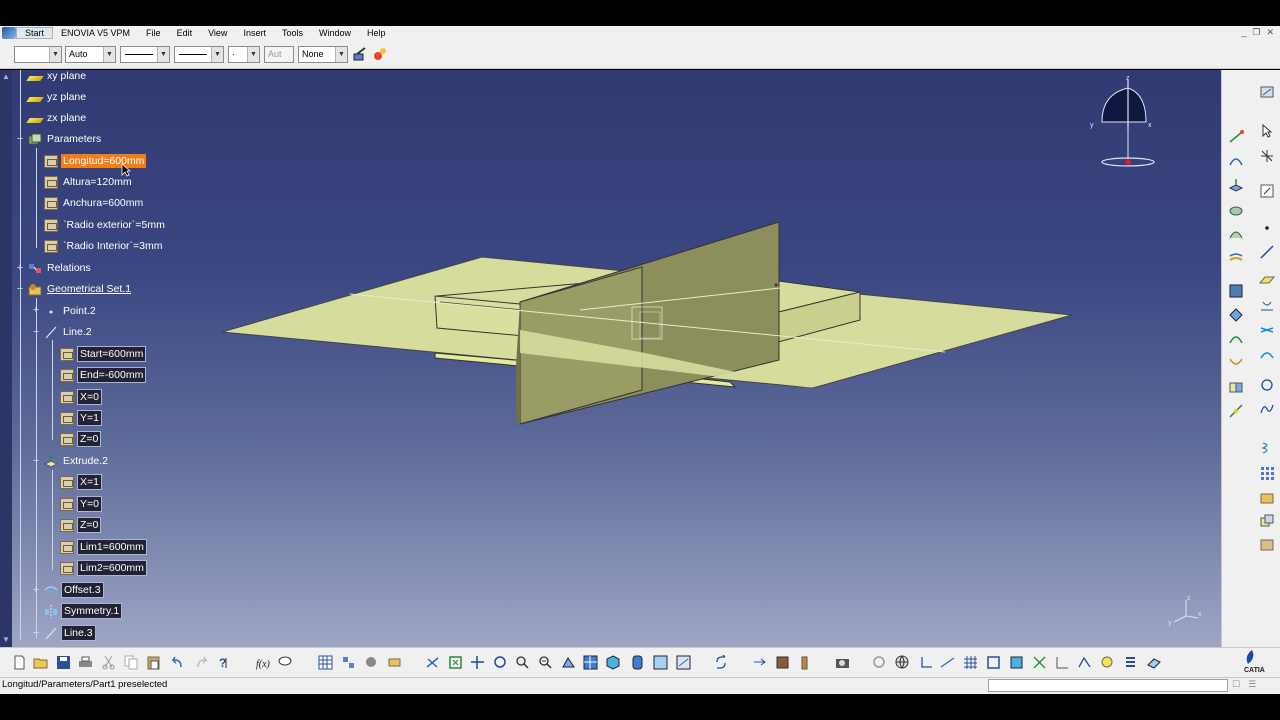  What do you see at coordinates (1267, 306) in the screenshot?
I see `projection-icon` at bounding box center [1267, 306].